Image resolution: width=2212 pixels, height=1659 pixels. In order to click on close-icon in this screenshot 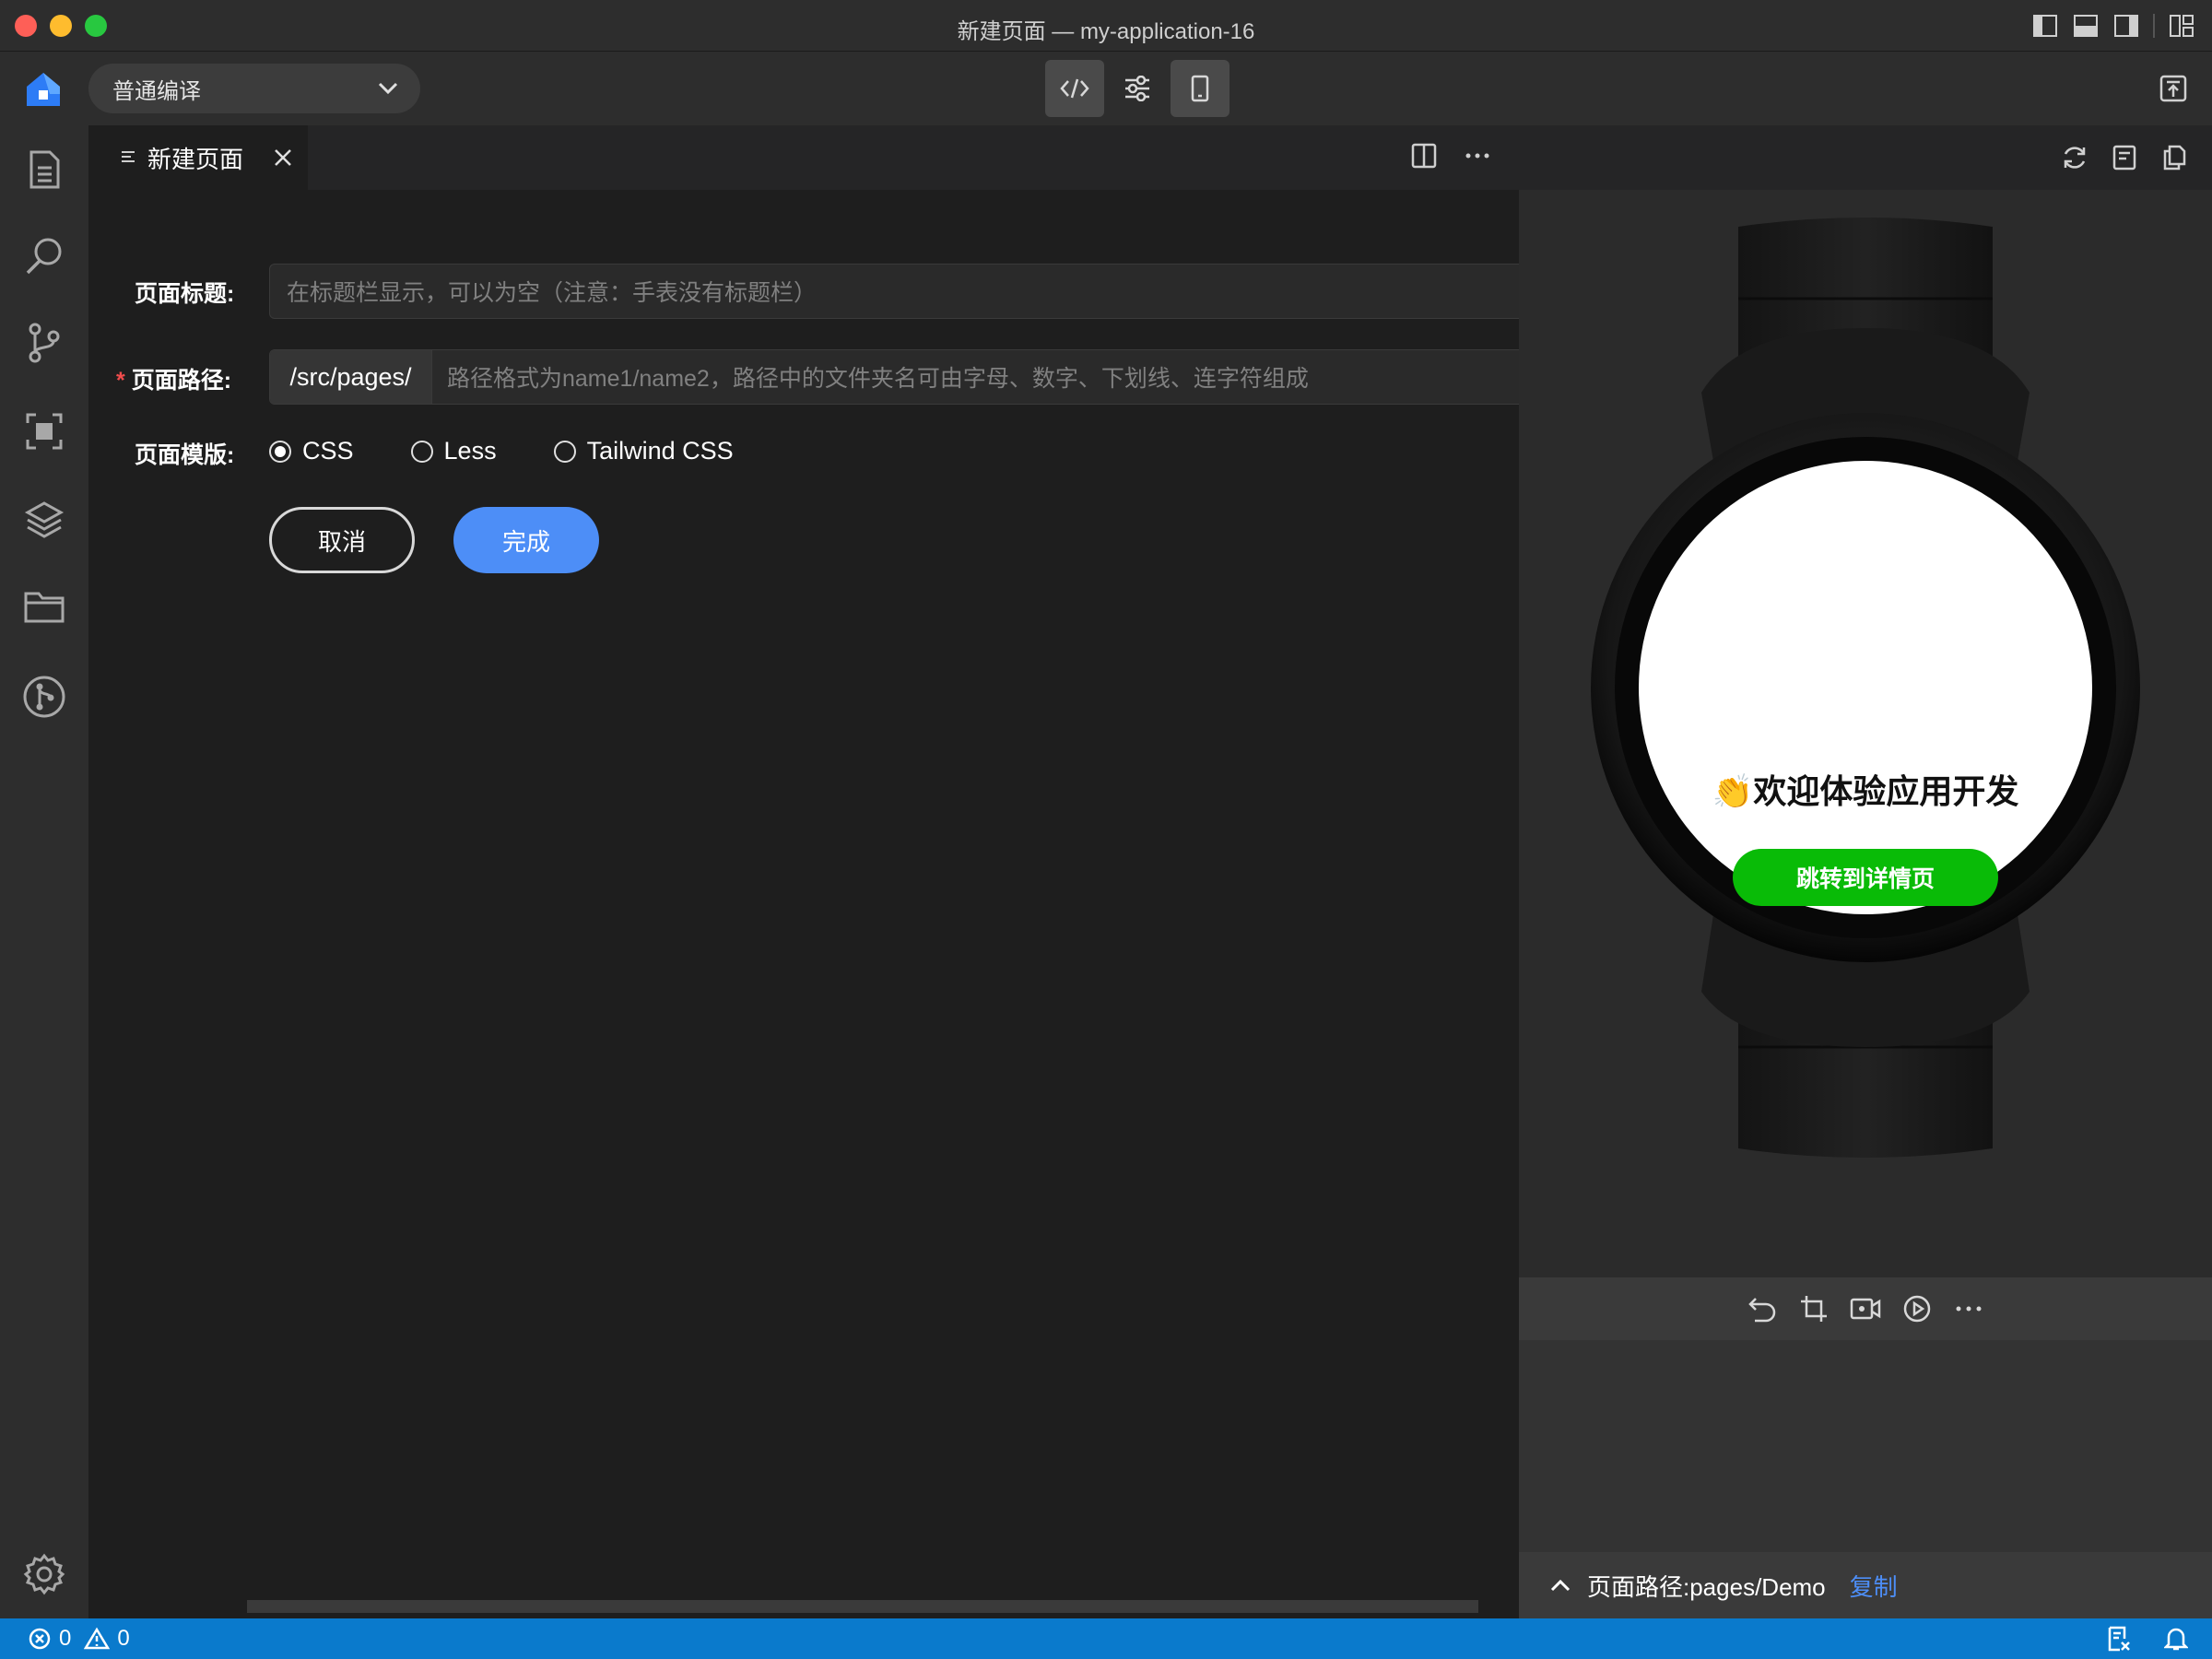, I will do `click(283, 158)`.